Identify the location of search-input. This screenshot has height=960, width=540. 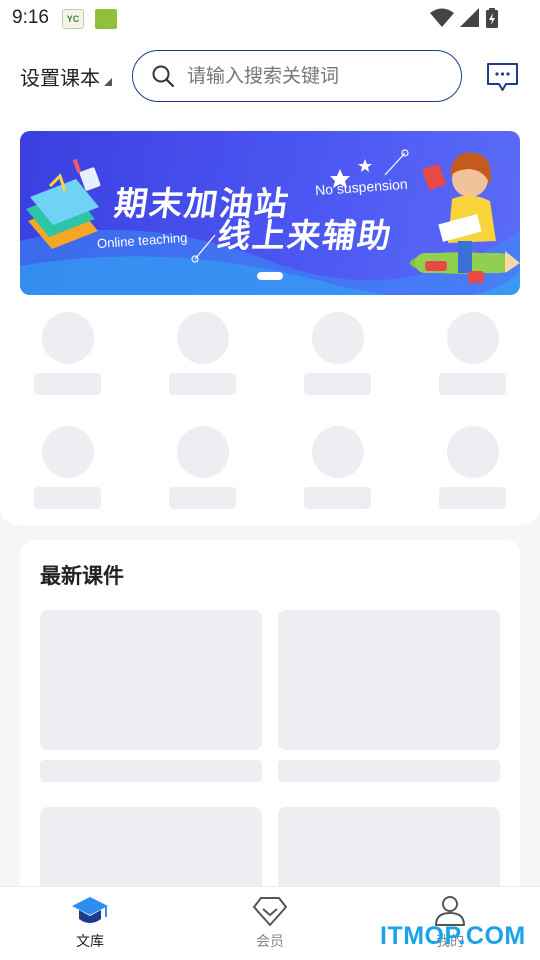
(317, 76).